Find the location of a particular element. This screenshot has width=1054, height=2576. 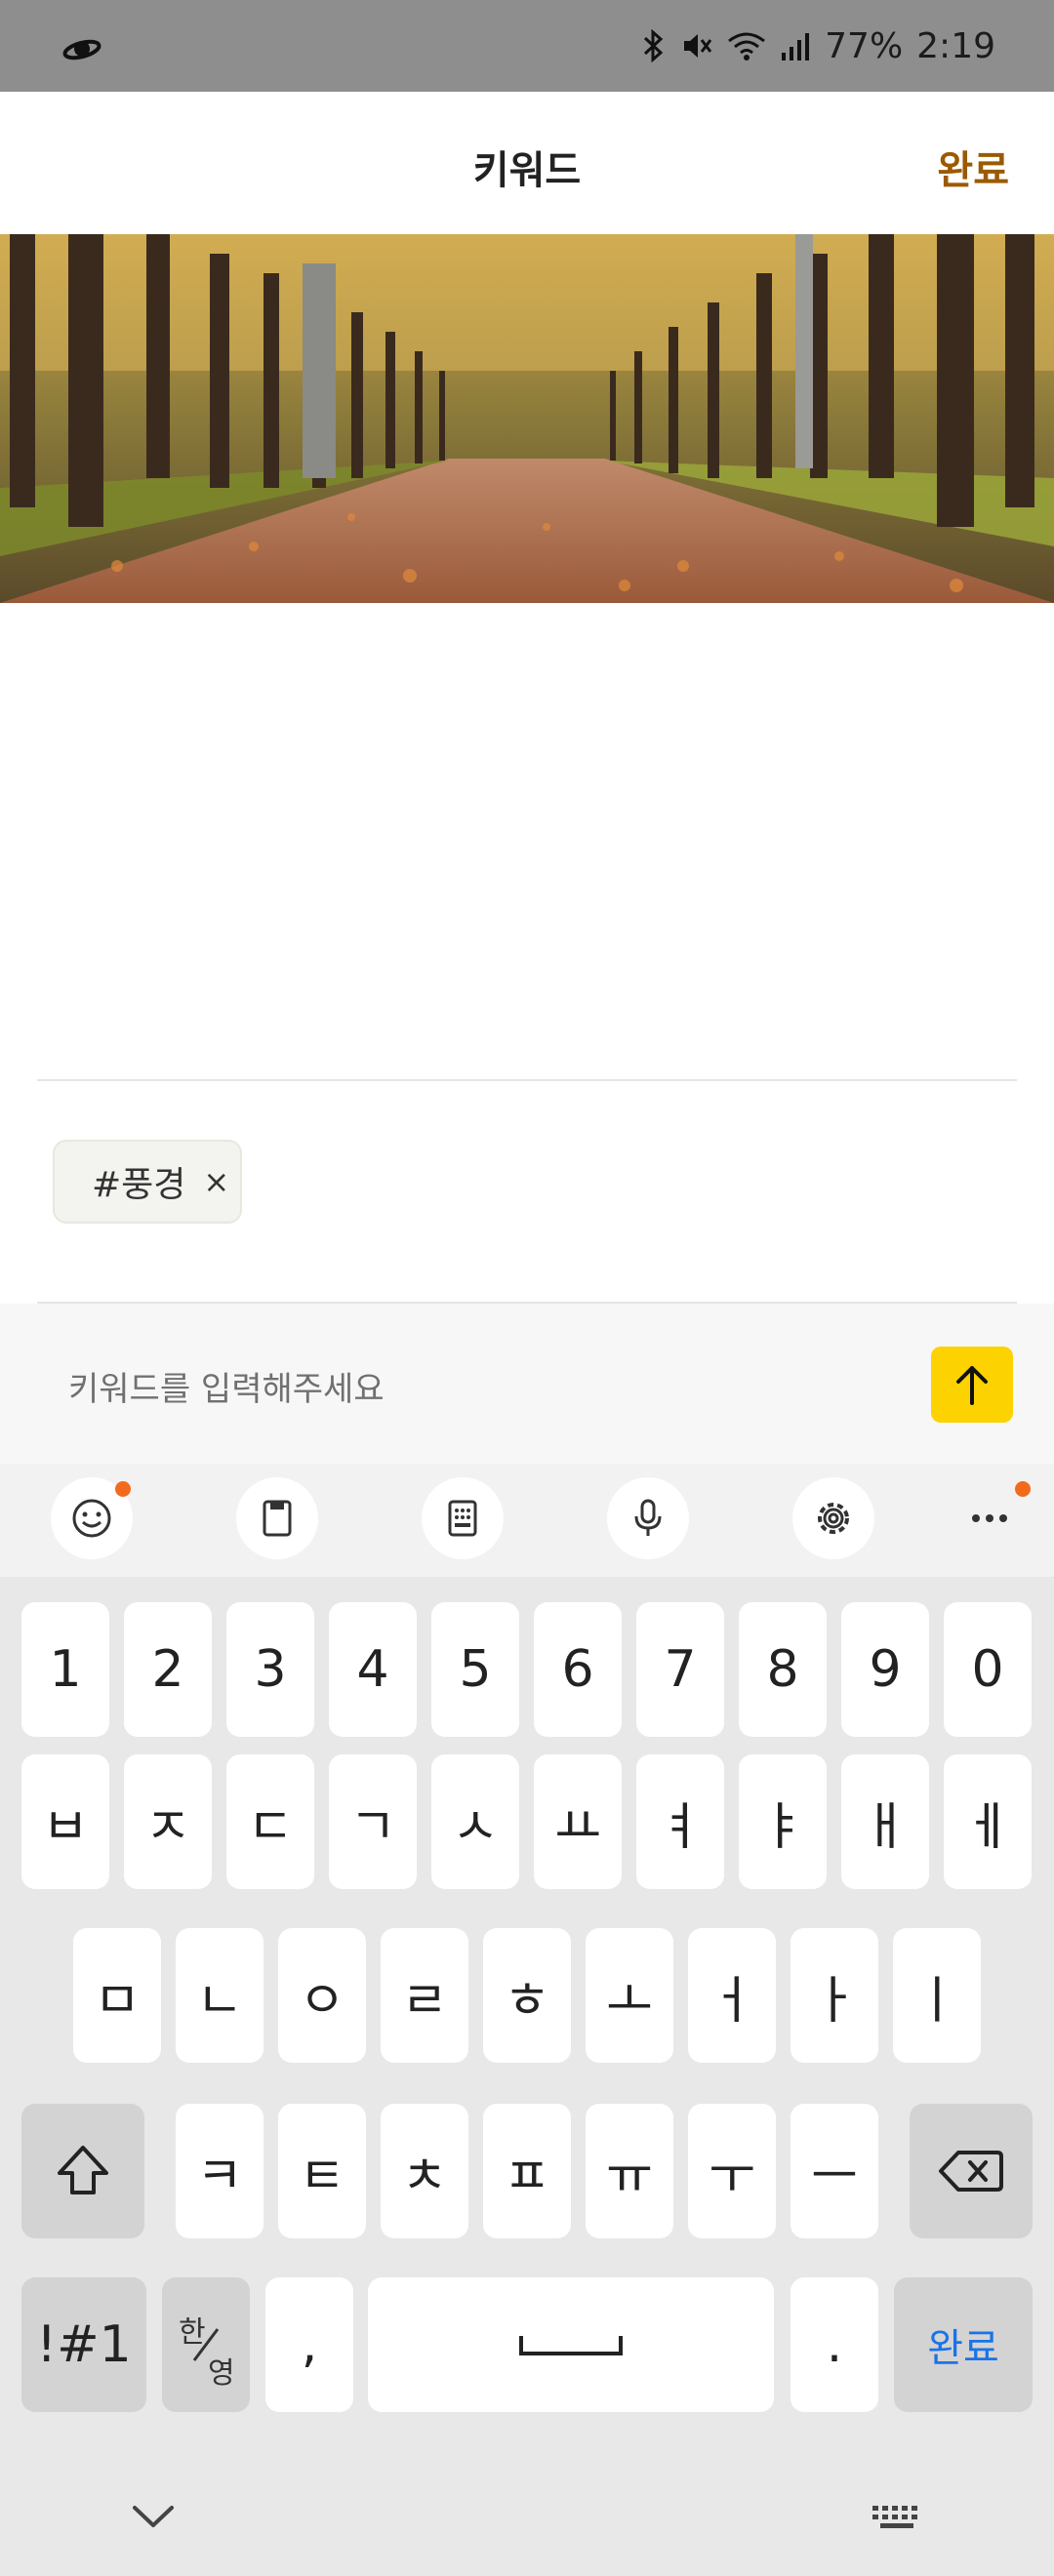

clock: 2:19 is located at coordinates (955, 45).